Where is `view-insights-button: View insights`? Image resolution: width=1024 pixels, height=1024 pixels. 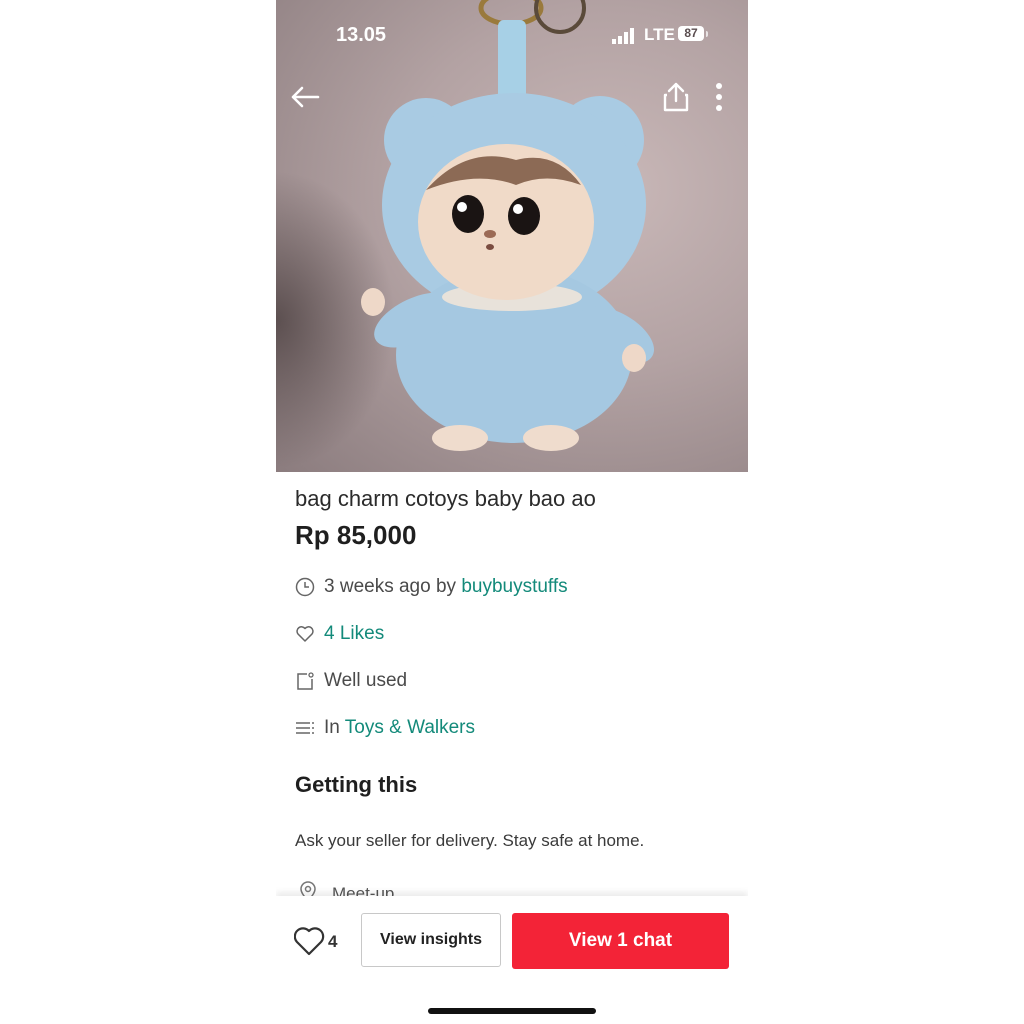
view-insights-button: View insights is located at coordinates (431, 940).